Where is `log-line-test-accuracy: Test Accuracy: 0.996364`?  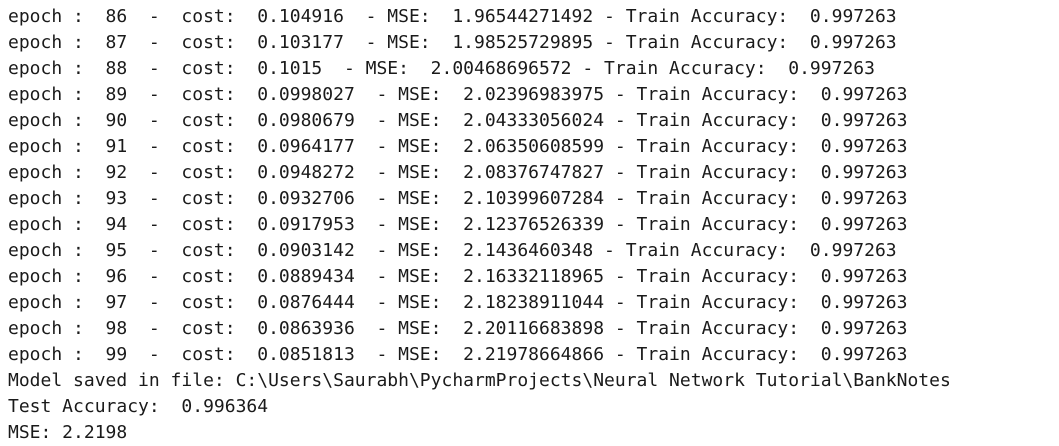 log-line-test-accuracy: Test Accuracy: 0.996364 is located at coordinates (138, 406).